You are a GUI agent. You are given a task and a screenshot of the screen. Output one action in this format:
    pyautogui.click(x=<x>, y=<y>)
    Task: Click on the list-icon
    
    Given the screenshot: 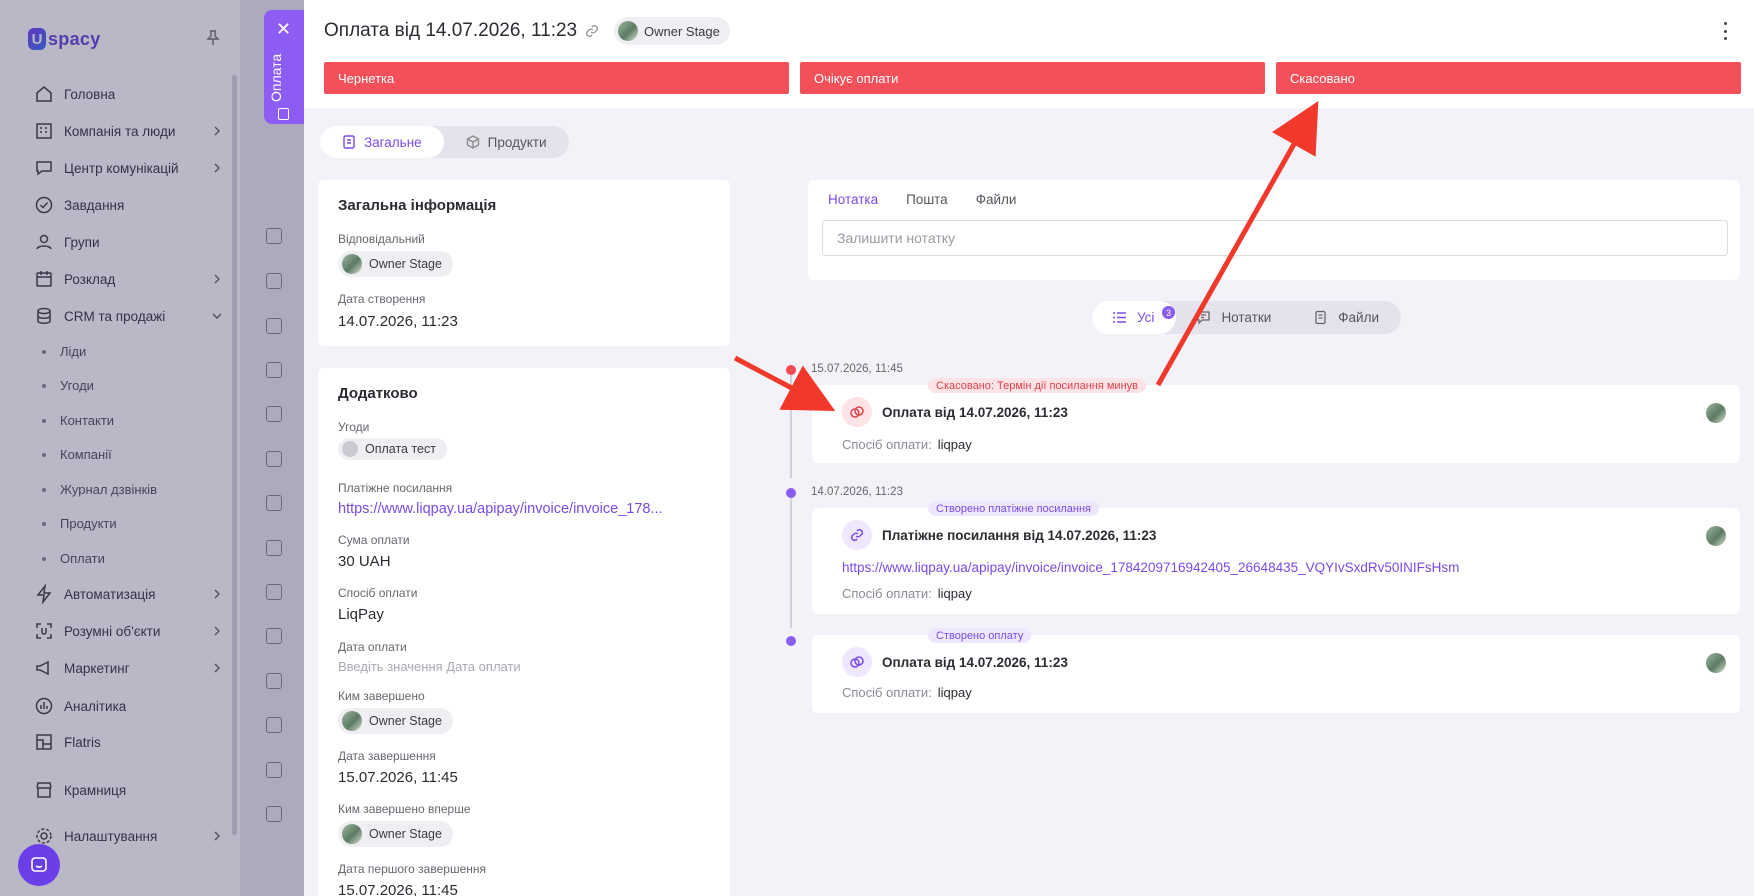 What is the action you would take?
    pyautogui.click(x=1119, y=317)
    